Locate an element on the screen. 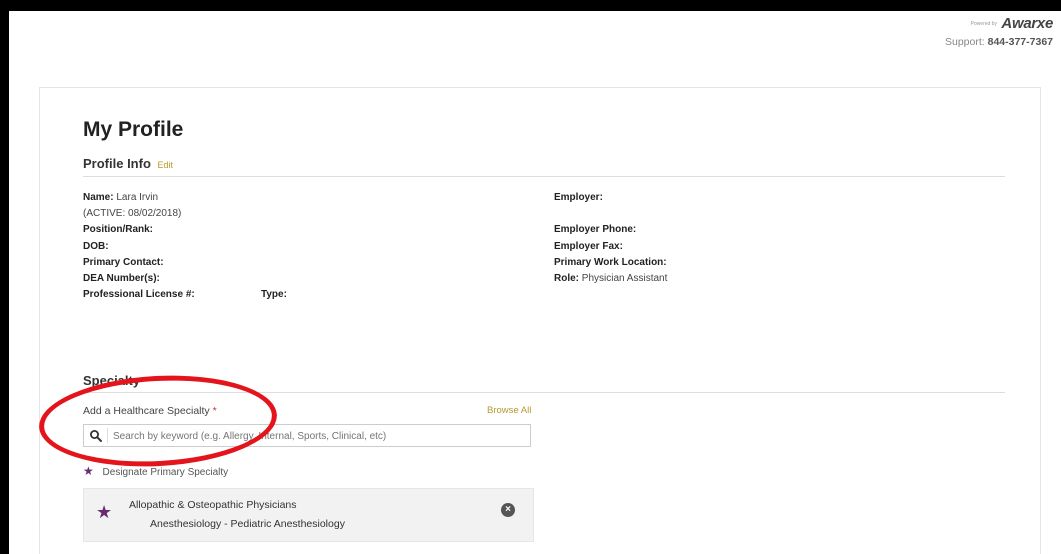  profile-info-heading: Profile Info Edit is located at coordinates (128, 163).